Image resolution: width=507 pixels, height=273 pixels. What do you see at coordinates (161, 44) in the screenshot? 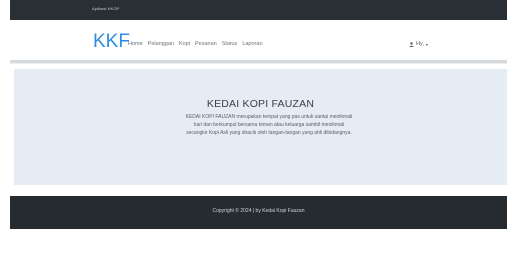
I see `nav-item-pelanggan: Pelanggan` at bounding box center [161, 44].